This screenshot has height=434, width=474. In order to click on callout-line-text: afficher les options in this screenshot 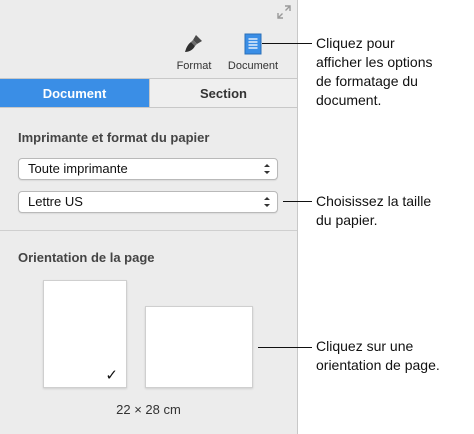, I will do `click(374, 62)`.